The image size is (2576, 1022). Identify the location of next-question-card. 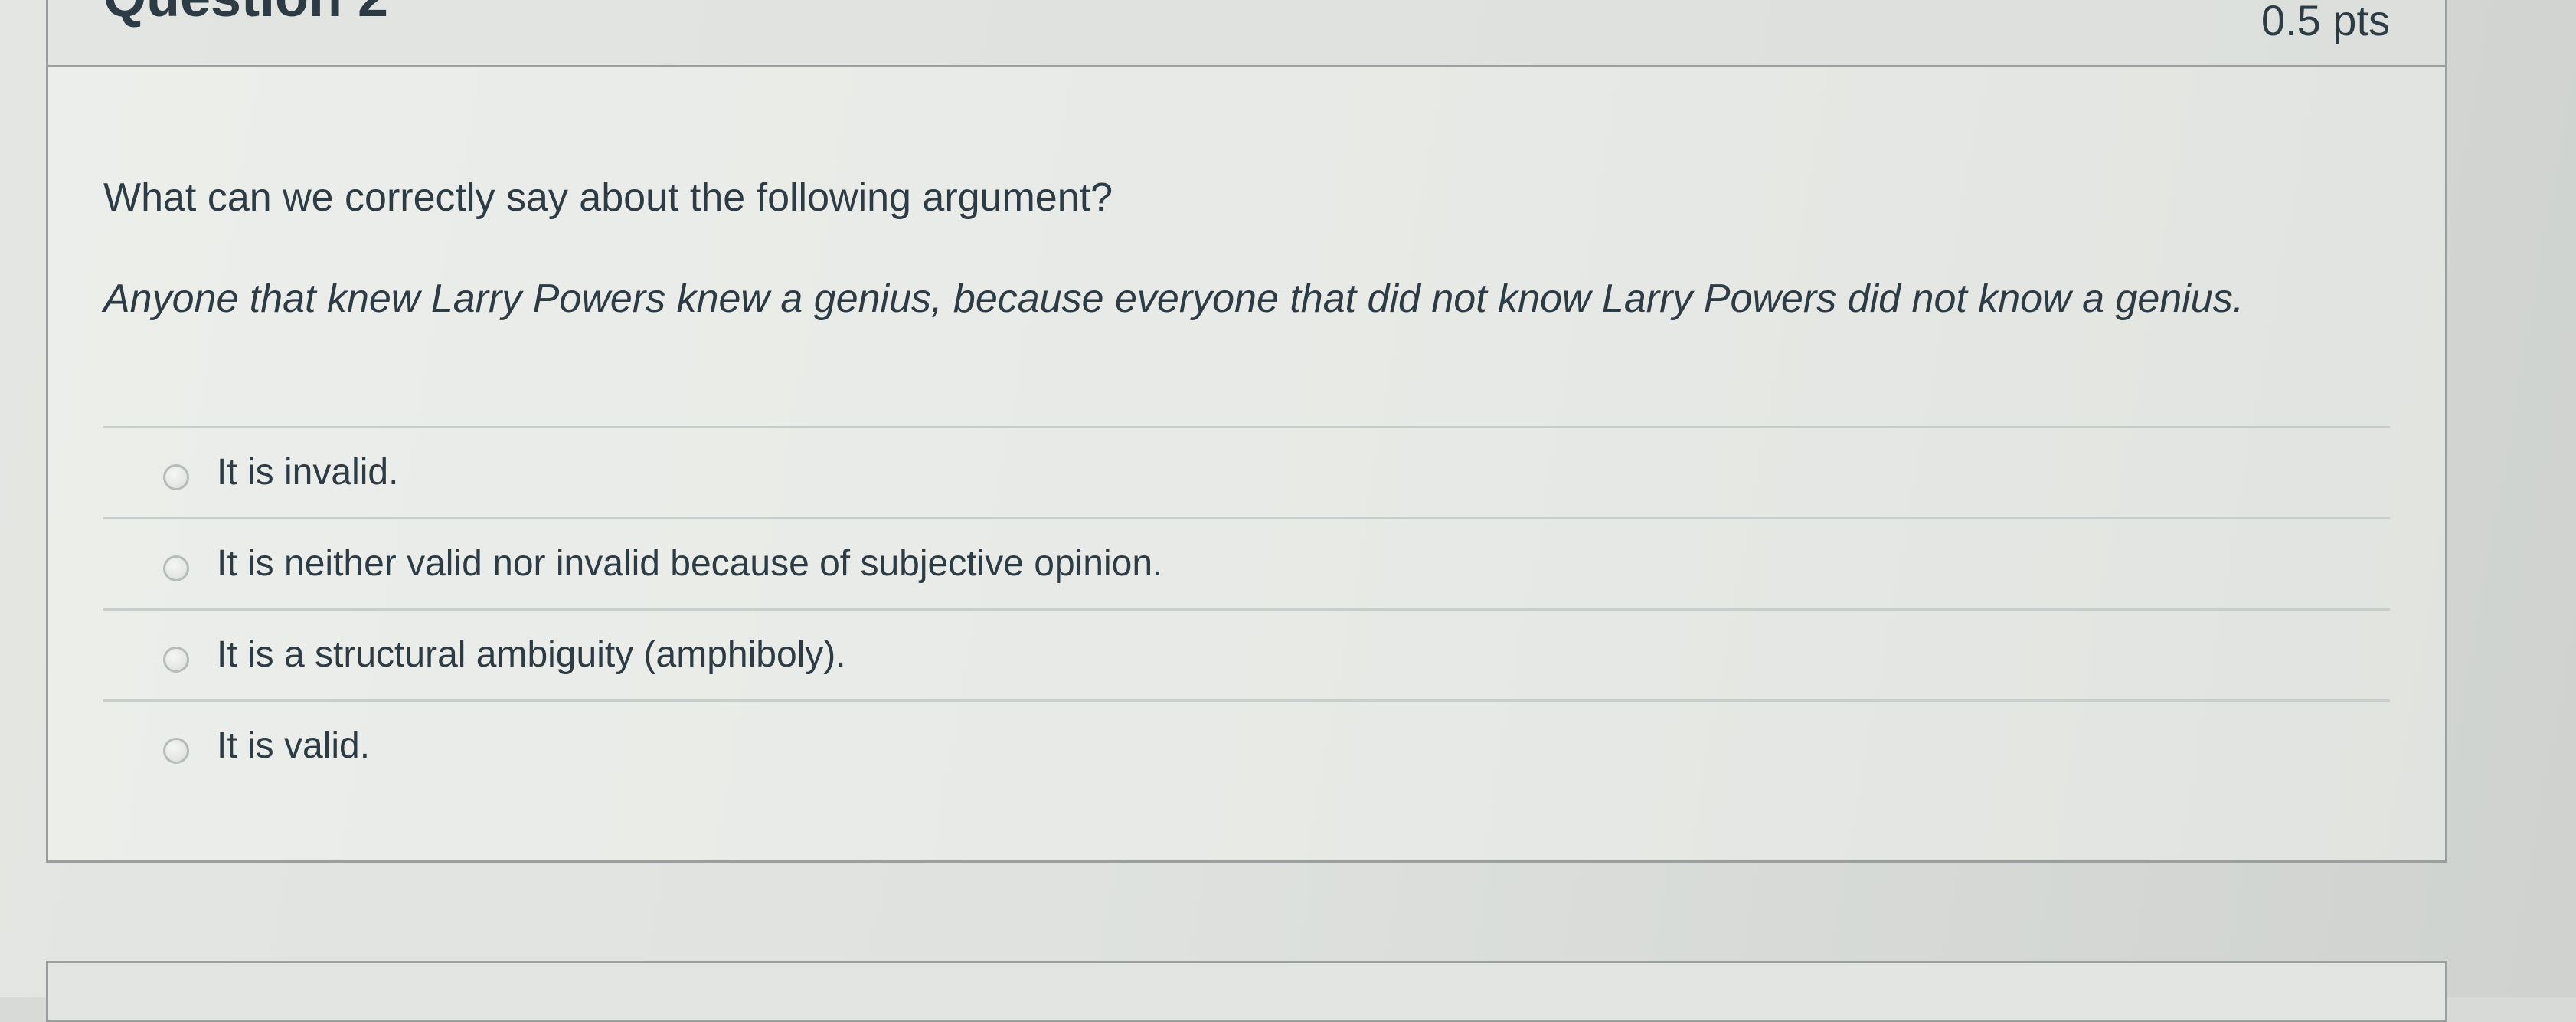
(1246, 991).